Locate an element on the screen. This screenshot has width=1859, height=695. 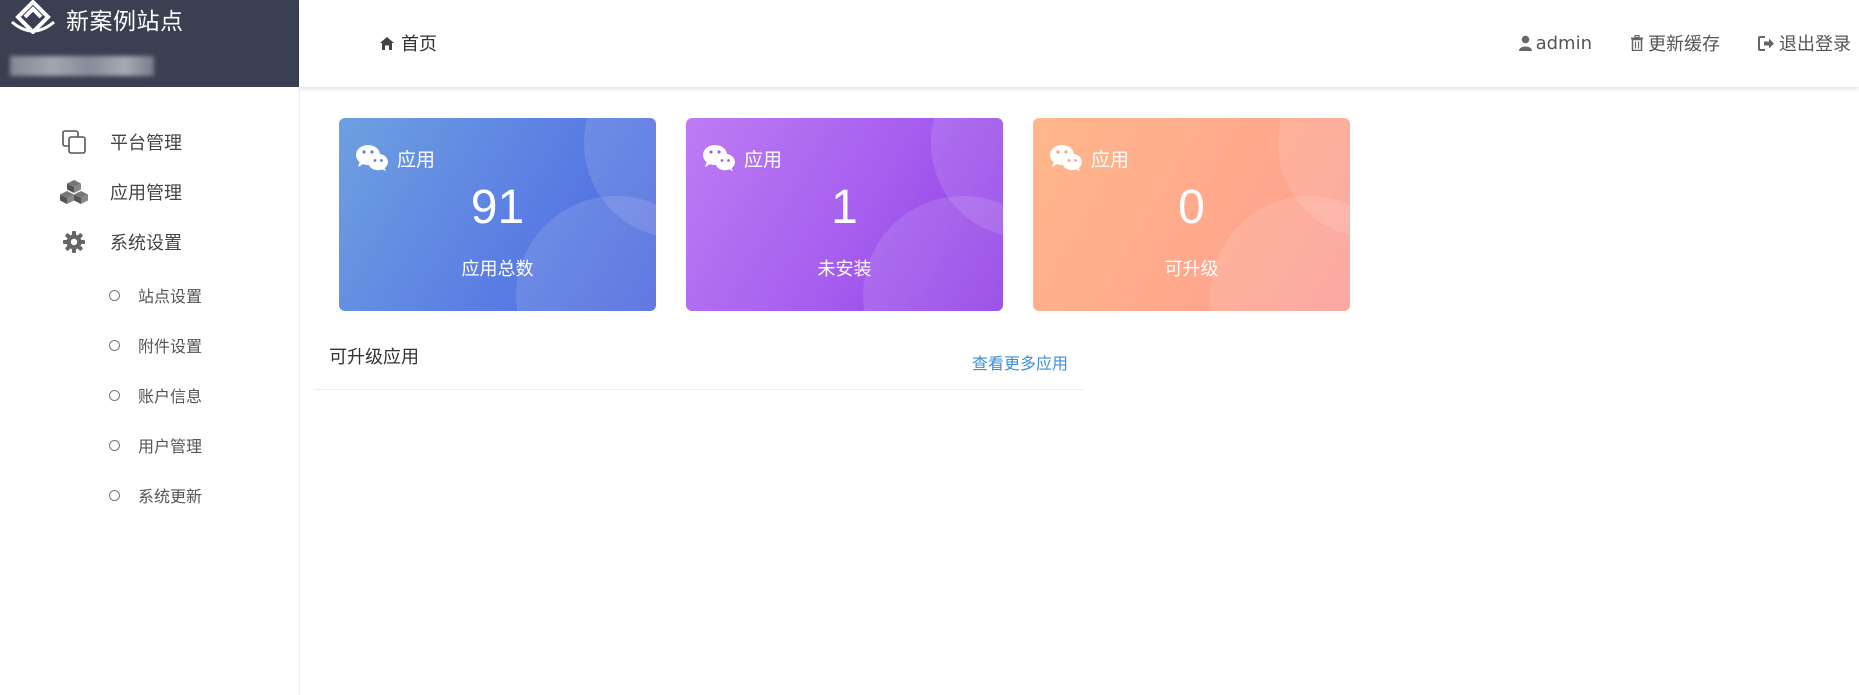
logout-button: 退出登录 is located at coordinates (1804, 43).